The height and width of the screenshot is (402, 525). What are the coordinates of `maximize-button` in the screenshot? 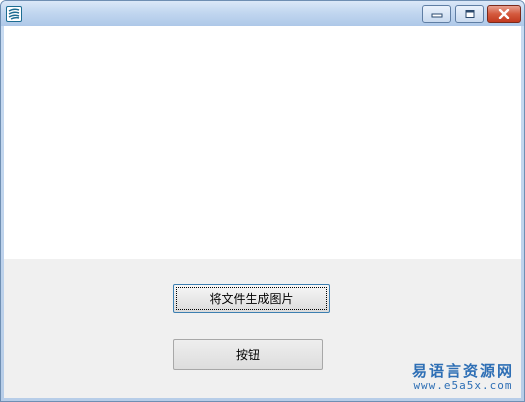 It's located at (469, 14).